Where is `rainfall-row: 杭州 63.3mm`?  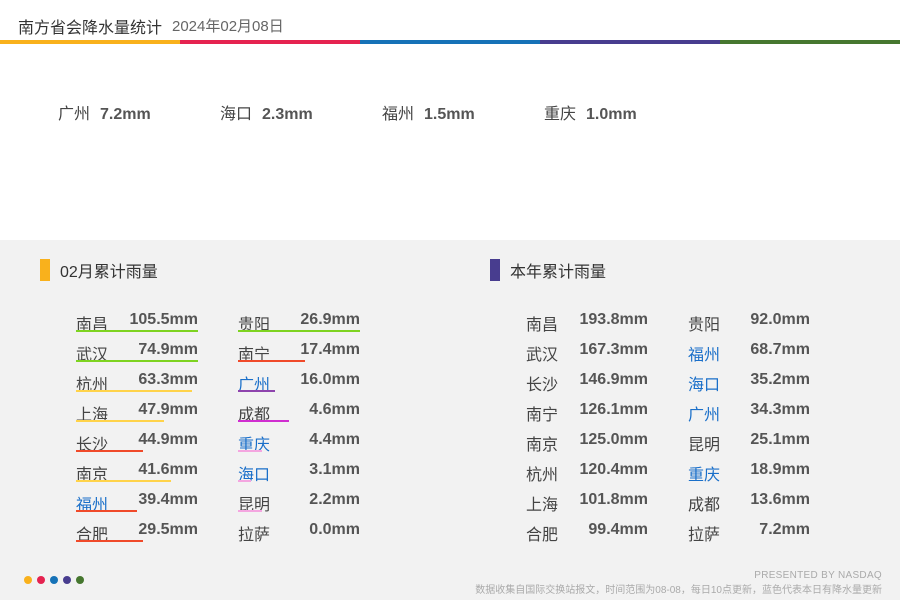
rainfall-row: 杭州 63.3mm is located at coordinates (137, 384).